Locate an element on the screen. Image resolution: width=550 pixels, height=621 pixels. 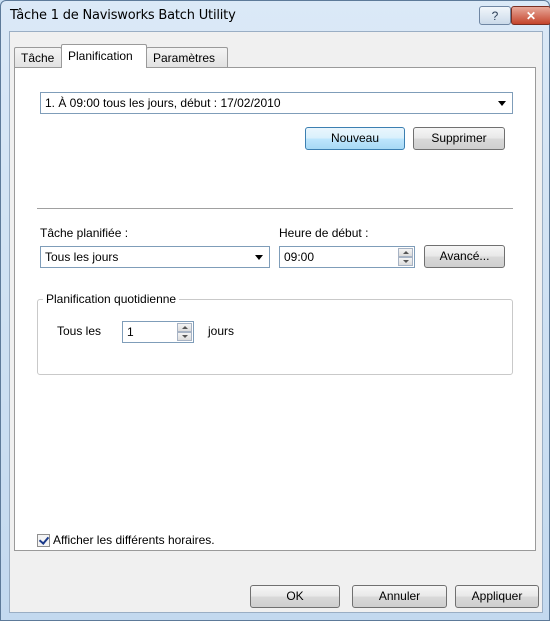
close-icon: ✕ is located at coordinates (531, 15).